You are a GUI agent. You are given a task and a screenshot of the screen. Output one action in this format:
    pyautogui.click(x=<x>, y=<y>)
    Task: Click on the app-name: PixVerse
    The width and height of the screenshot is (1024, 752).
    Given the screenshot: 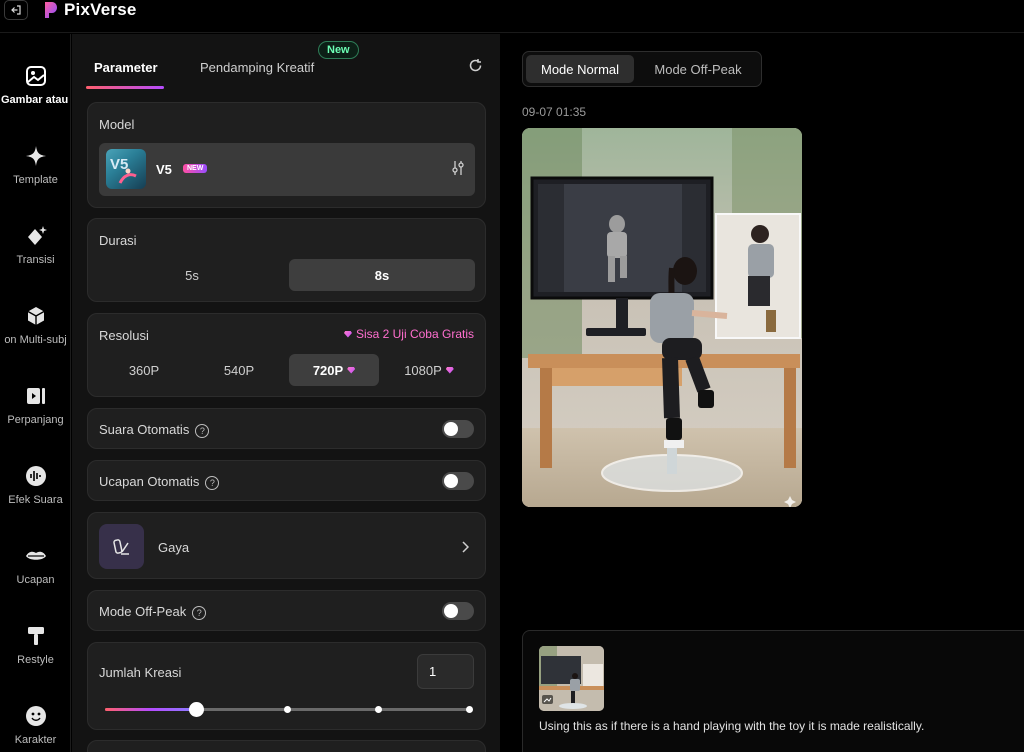 What is the action you would take?
    pyautogui.click(x=100, y=9)
    